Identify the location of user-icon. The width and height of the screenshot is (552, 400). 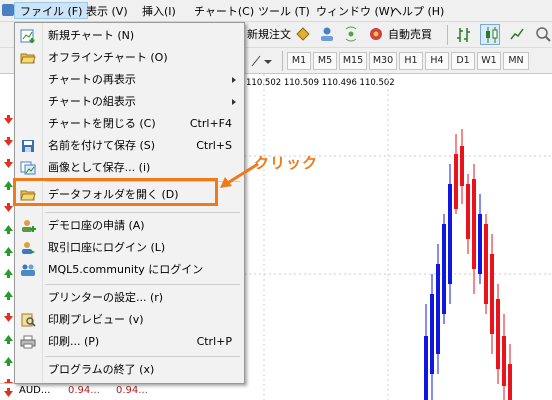
(327, 34).